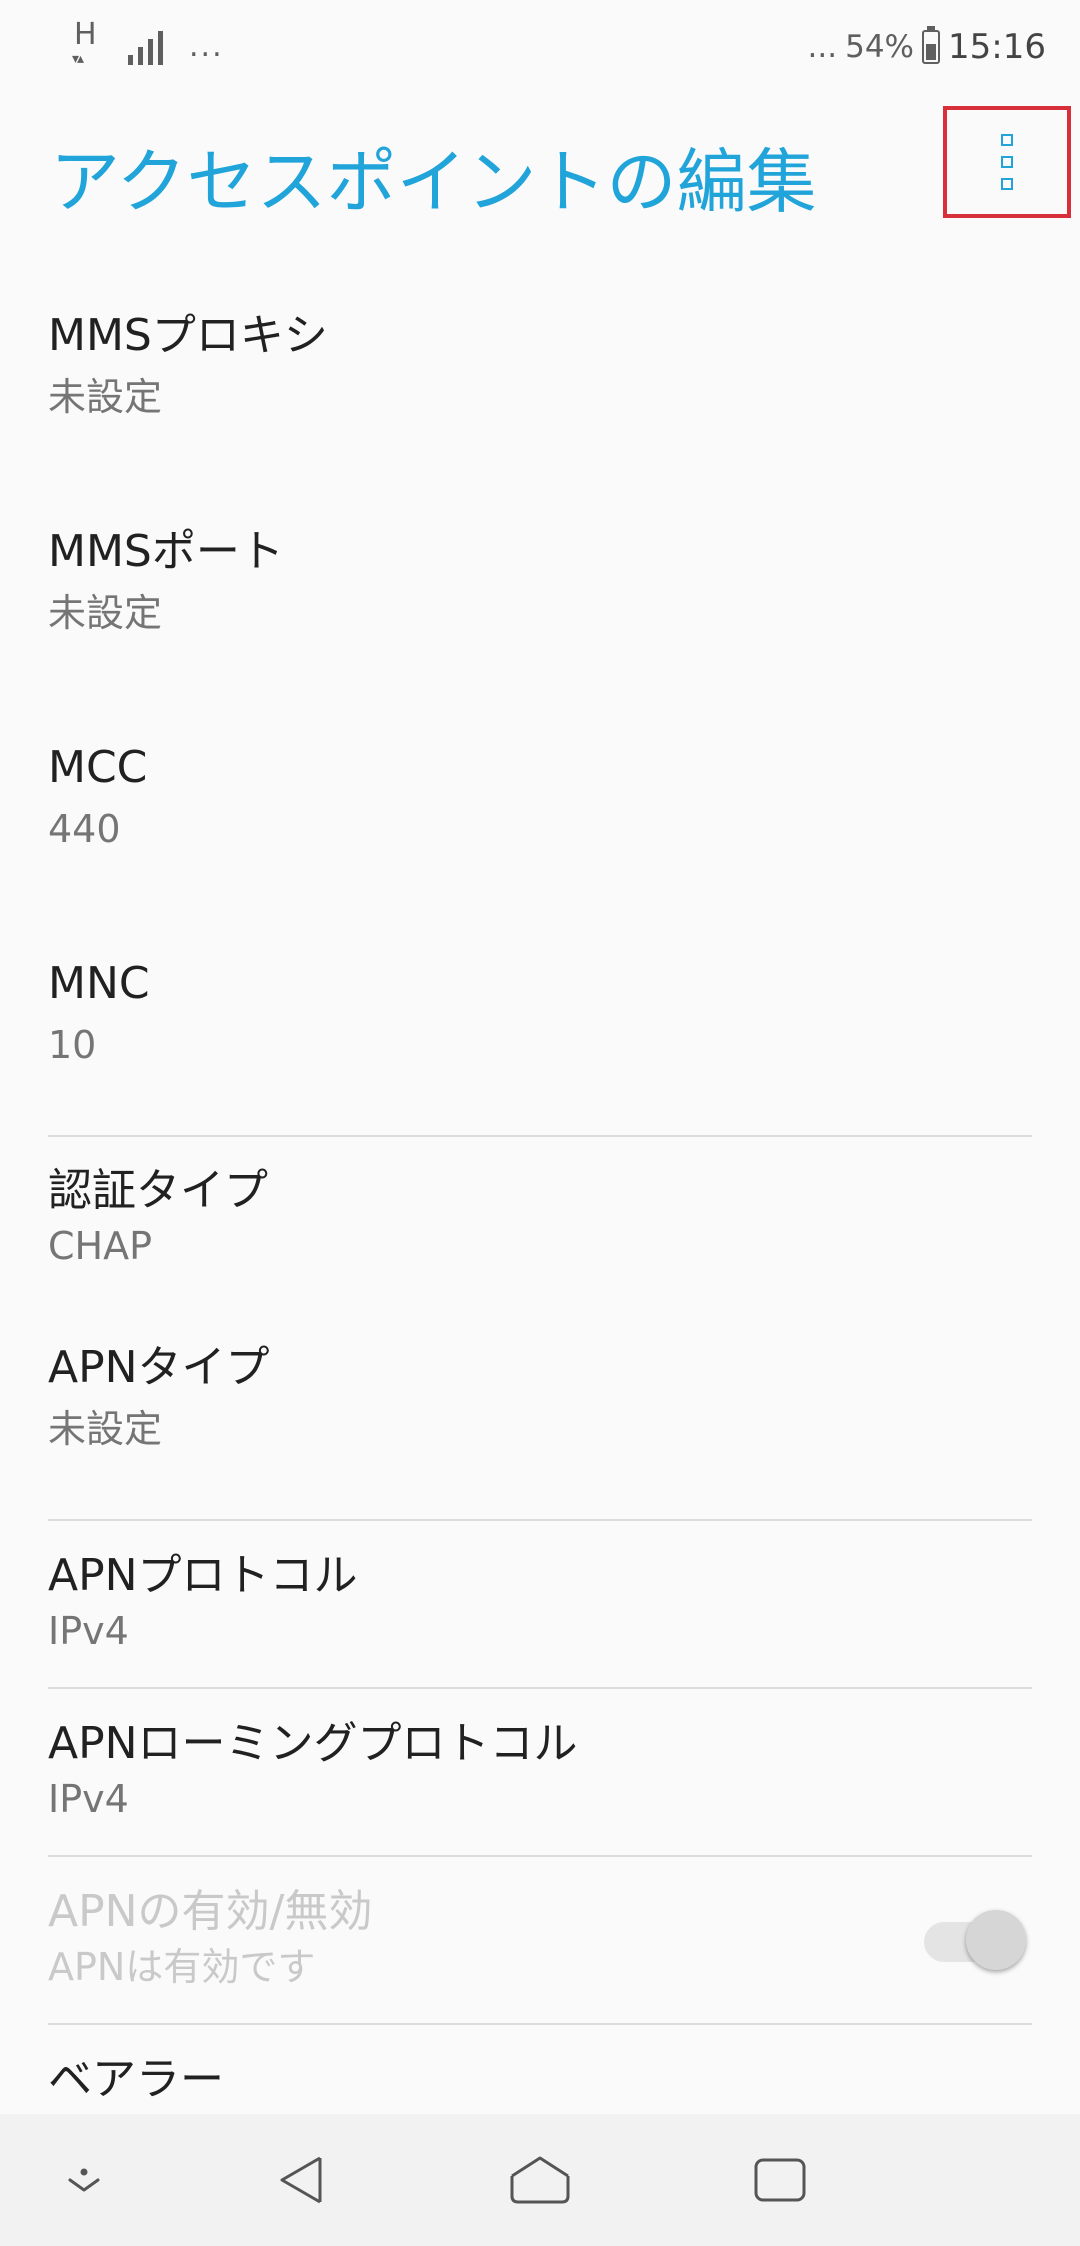  Describe the element at coordinates (188, 335) in the screenshot. I see `setting-label: MMSプロキシ` at that location.